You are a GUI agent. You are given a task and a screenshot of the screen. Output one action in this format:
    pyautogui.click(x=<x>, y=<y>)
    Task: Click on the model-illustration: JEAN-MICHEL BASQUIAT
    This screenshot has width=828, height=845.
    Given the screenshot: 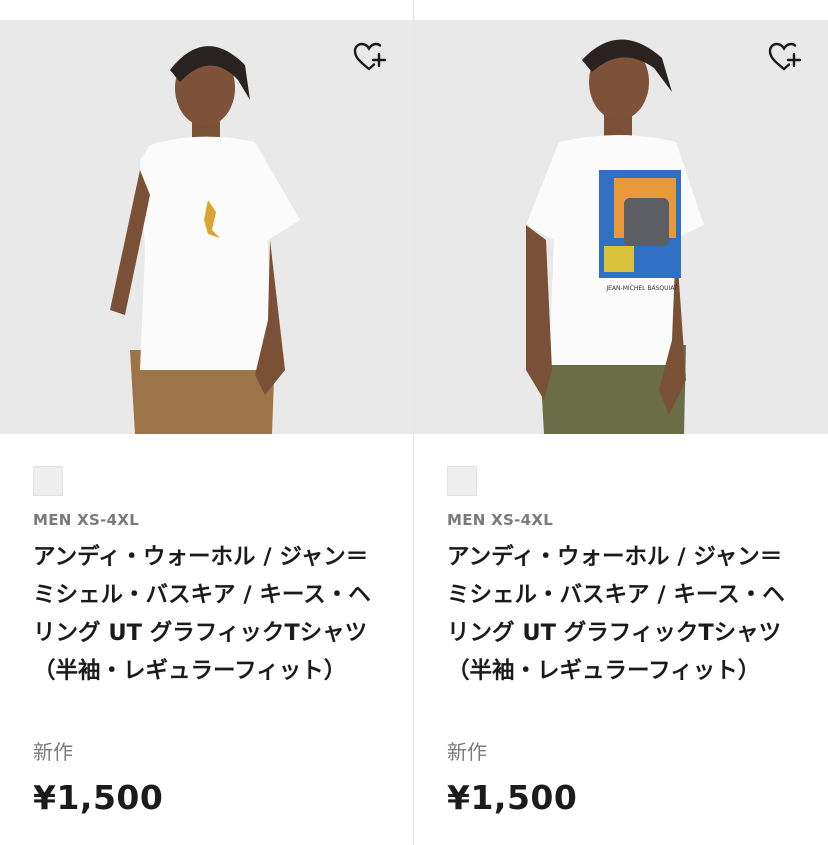 What is the action you would take?
    pyautogui.click(x=615, y=236)
    